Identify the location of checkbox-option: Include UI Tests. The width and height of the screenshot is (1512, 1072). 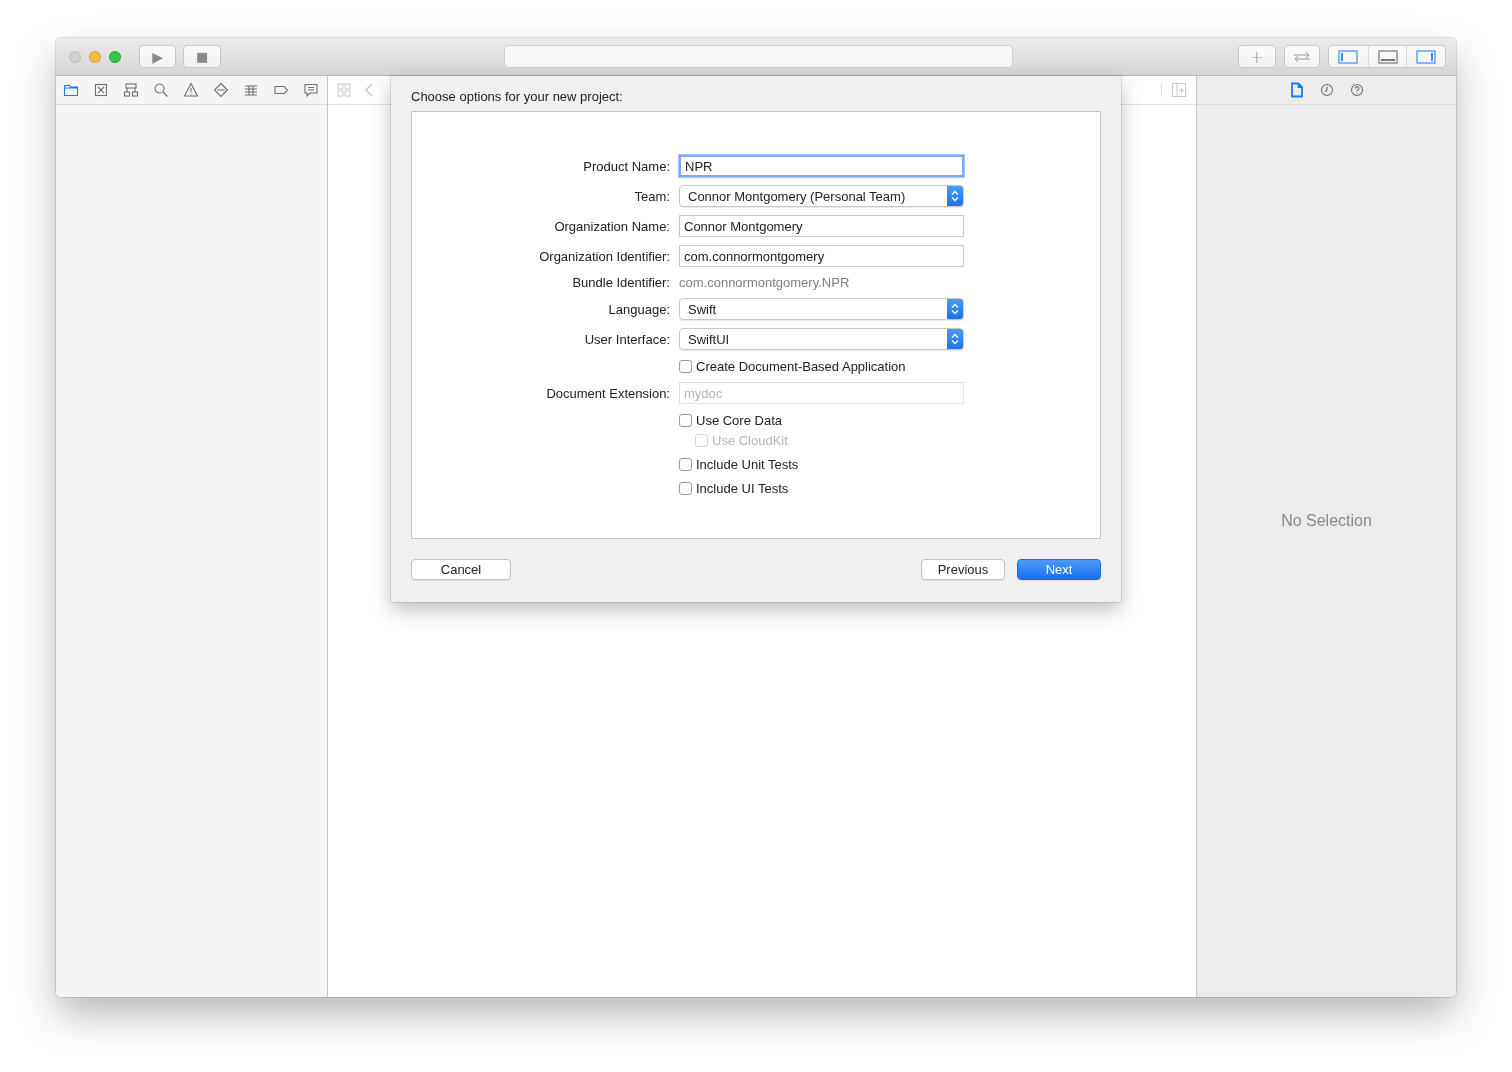
(821, 488).